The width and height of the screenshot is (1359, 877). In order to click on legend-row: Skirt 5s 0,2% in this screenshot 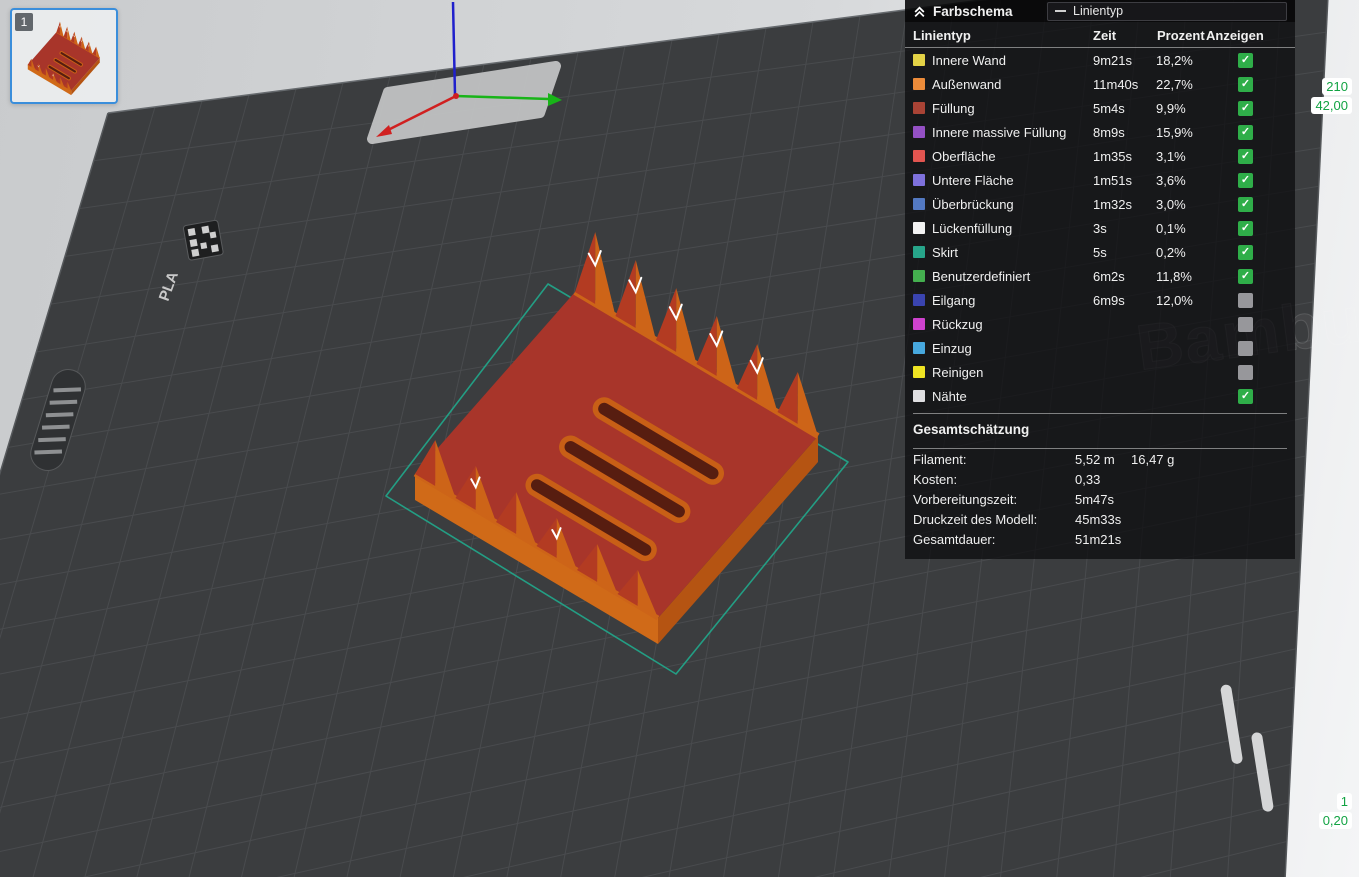, I will do `click(1100, 252)`.